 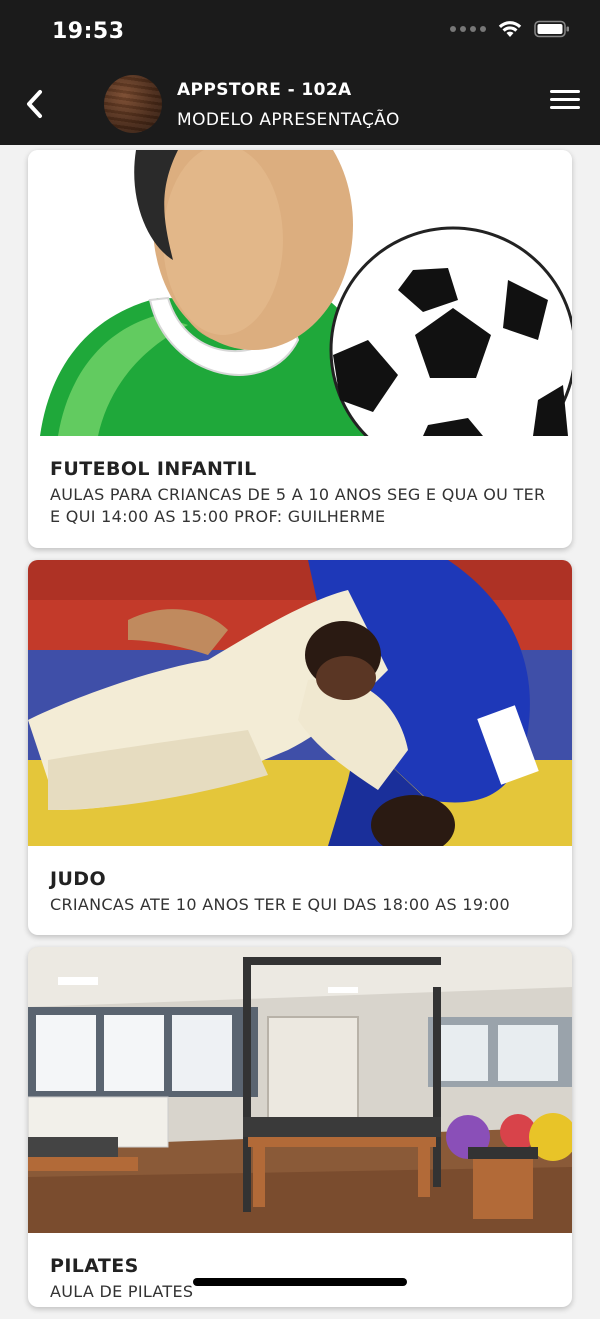 I want to click on header-subtitle: MODELO APRESENTAÇÃO, so click(x=288, y=120).